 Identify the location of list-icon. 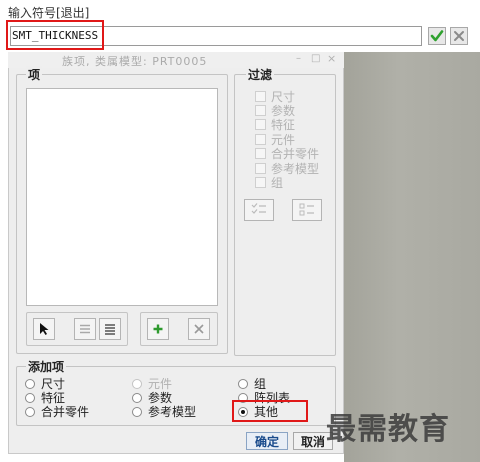
(85, 329).